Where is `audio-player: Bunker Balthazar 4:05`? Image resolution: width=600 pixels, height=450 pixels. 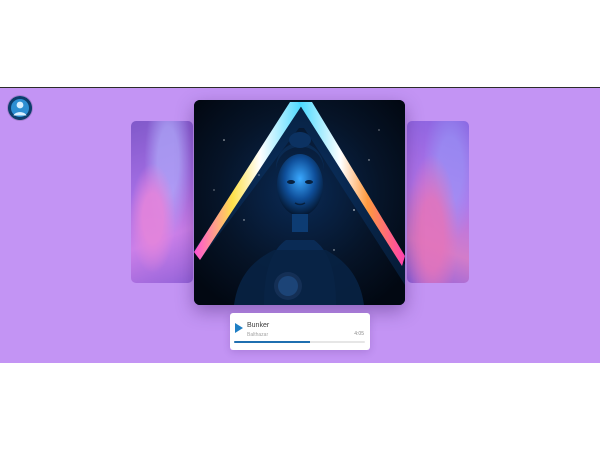
audio-player: Bunker Balthazar 4:05 is located at coordinates (300, 331).